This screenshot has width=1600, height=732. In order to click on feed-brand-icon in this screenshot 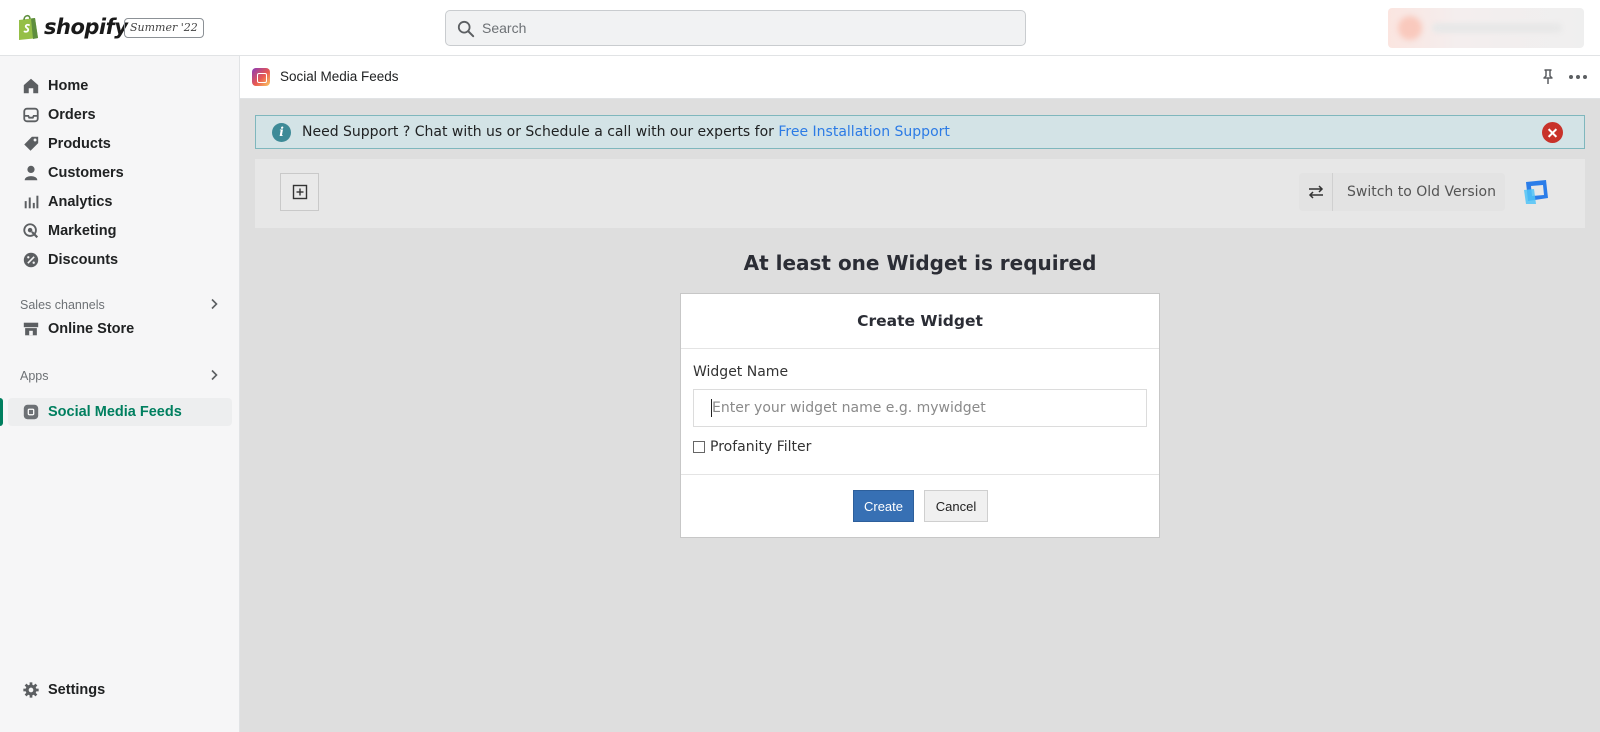, I will do `click(1537, 191)`.